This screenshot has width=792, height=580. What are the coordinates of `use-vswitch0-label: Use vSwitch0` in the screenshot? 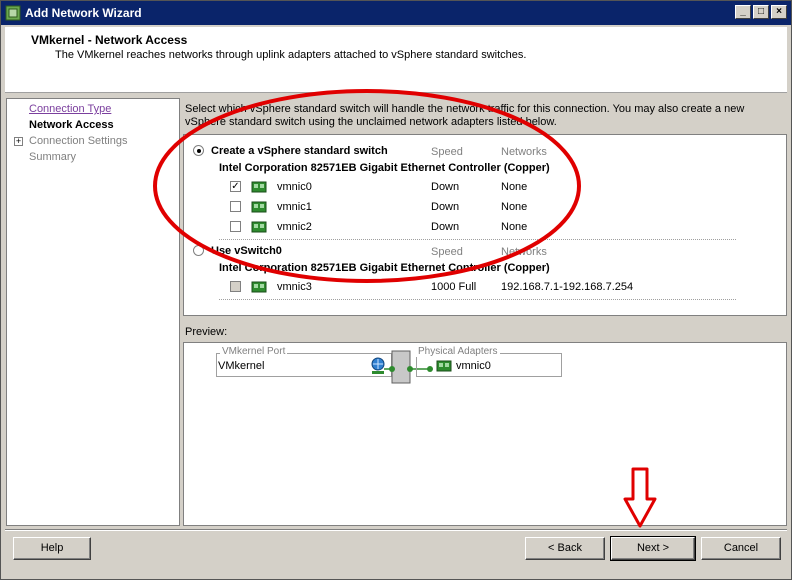 It's located at (246, 251).